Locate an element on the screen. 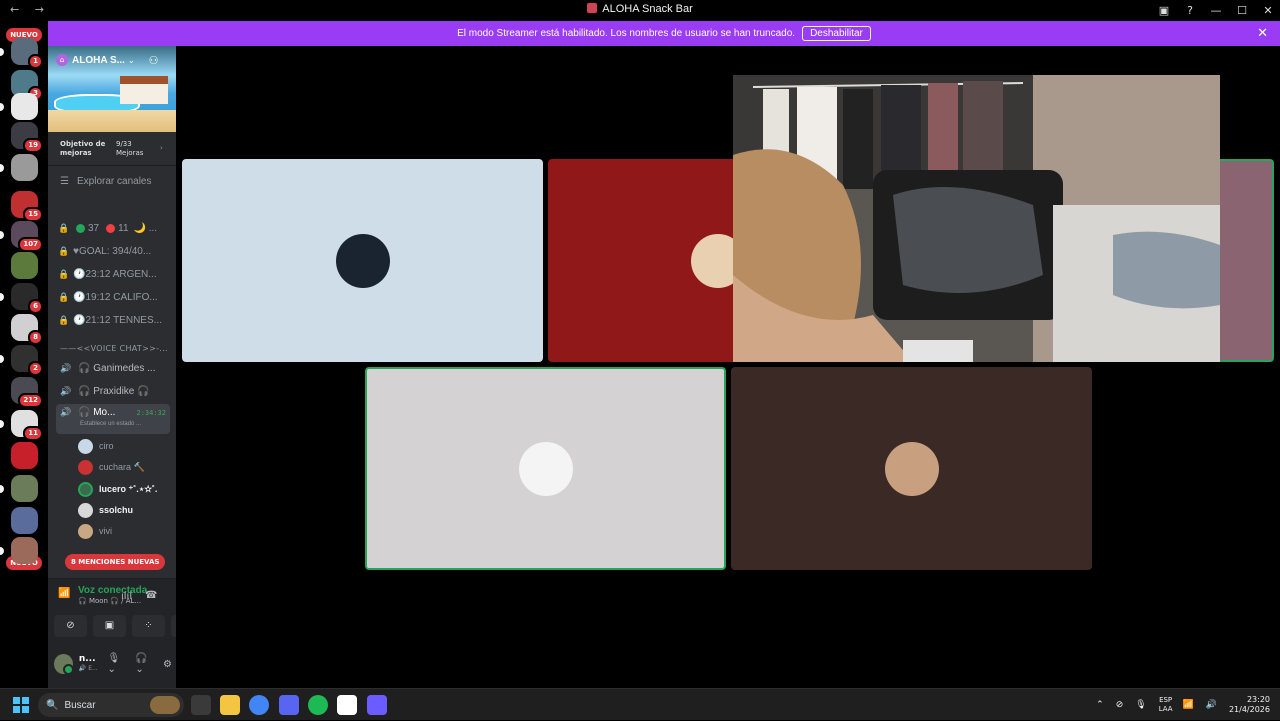 The height and width of the screenshot is (721, 1280). voice-channel-item: 🔊 🎧 Praxidike 🎧 is located at coordinates (113, 391).